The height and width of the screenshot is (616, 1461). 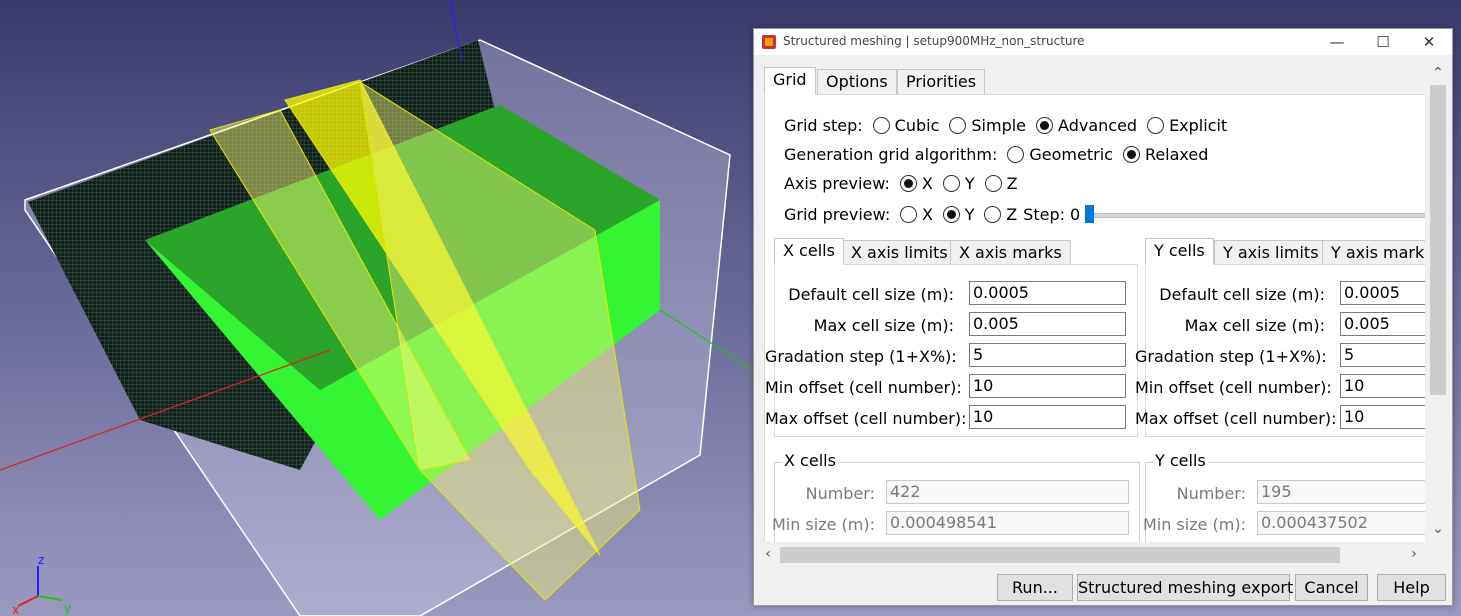 I want to click on scroll-up-arrow: ⌃, so click(x=1438, y=73).